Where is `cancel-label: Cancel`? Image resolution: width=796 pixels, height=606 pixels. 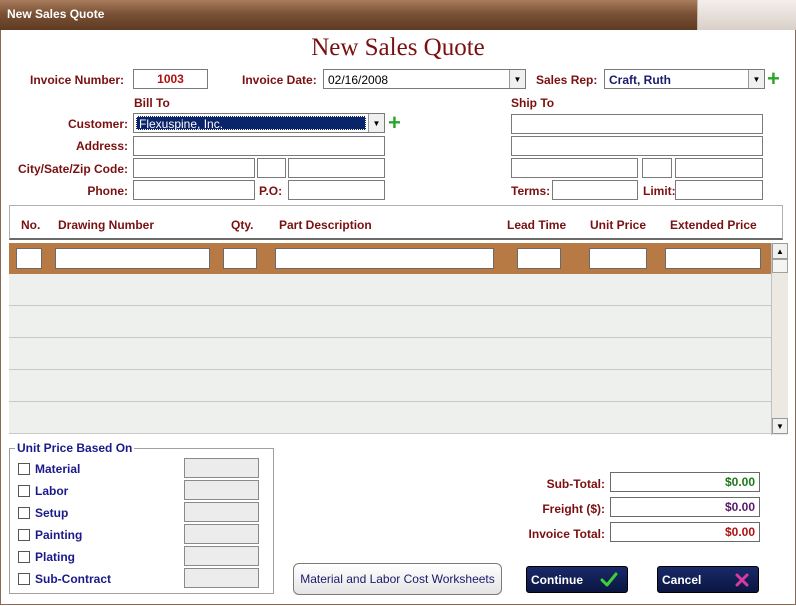
cancel-label: Cancel is located at coordinates (682, 580).